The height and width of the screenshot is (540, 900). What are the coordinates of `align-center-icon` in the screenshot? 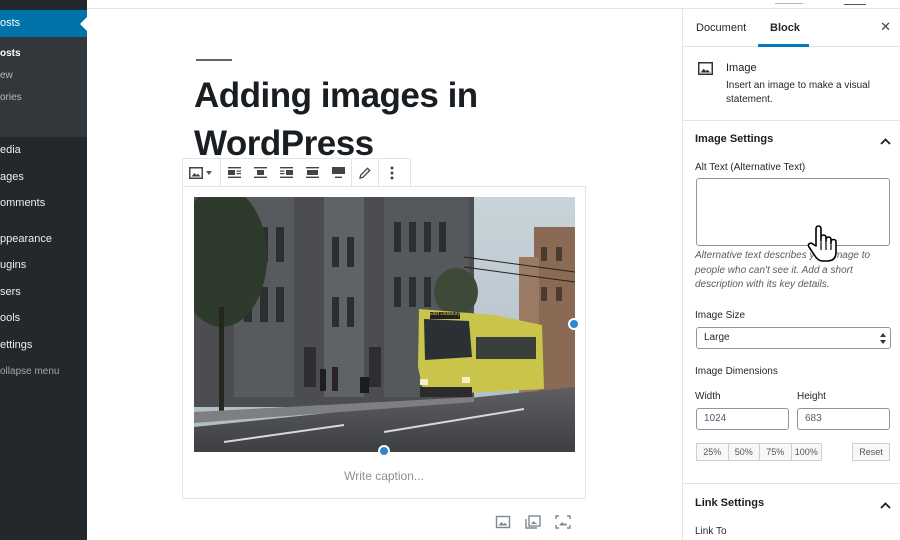 It's located at (260, 172).